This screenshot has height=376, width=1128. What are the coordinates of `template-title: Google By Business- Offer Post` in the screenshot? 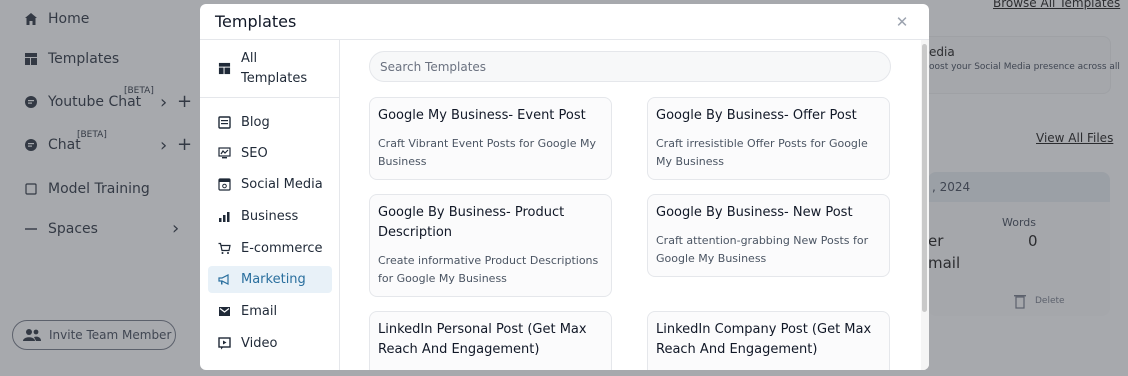 It's located at (756, 115).